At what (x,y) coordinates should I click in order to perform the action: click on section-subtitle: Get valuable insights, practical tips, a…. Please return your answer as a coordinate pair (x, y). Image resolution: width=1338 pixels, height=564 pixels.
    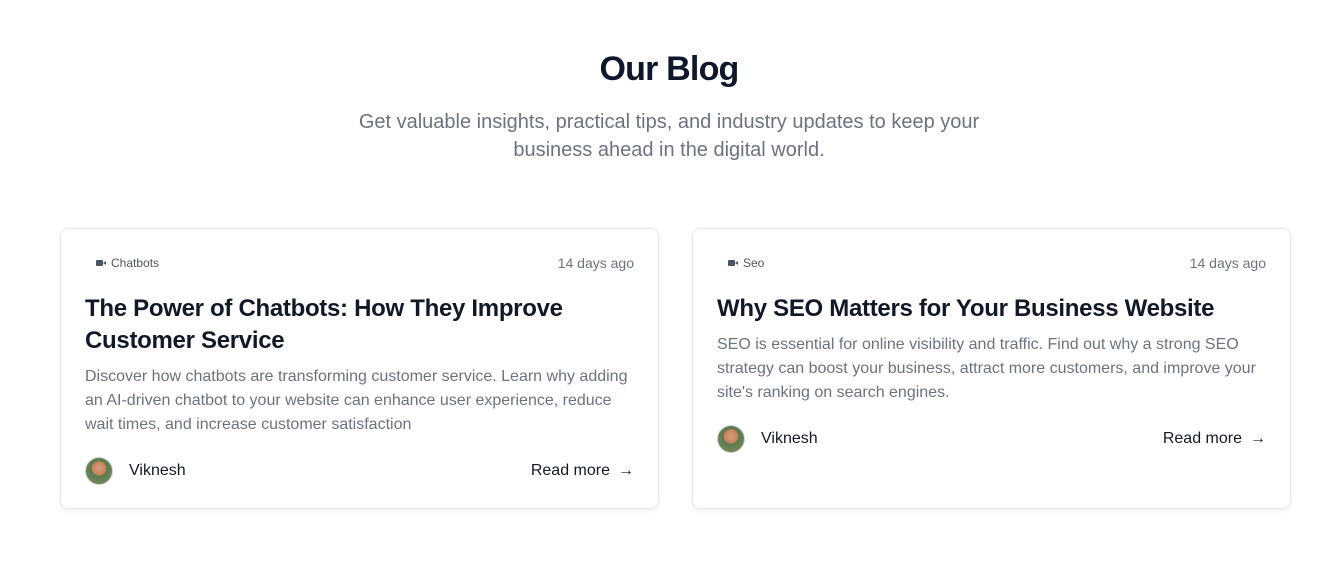
    Looking at the image, I should click on (669, 136).